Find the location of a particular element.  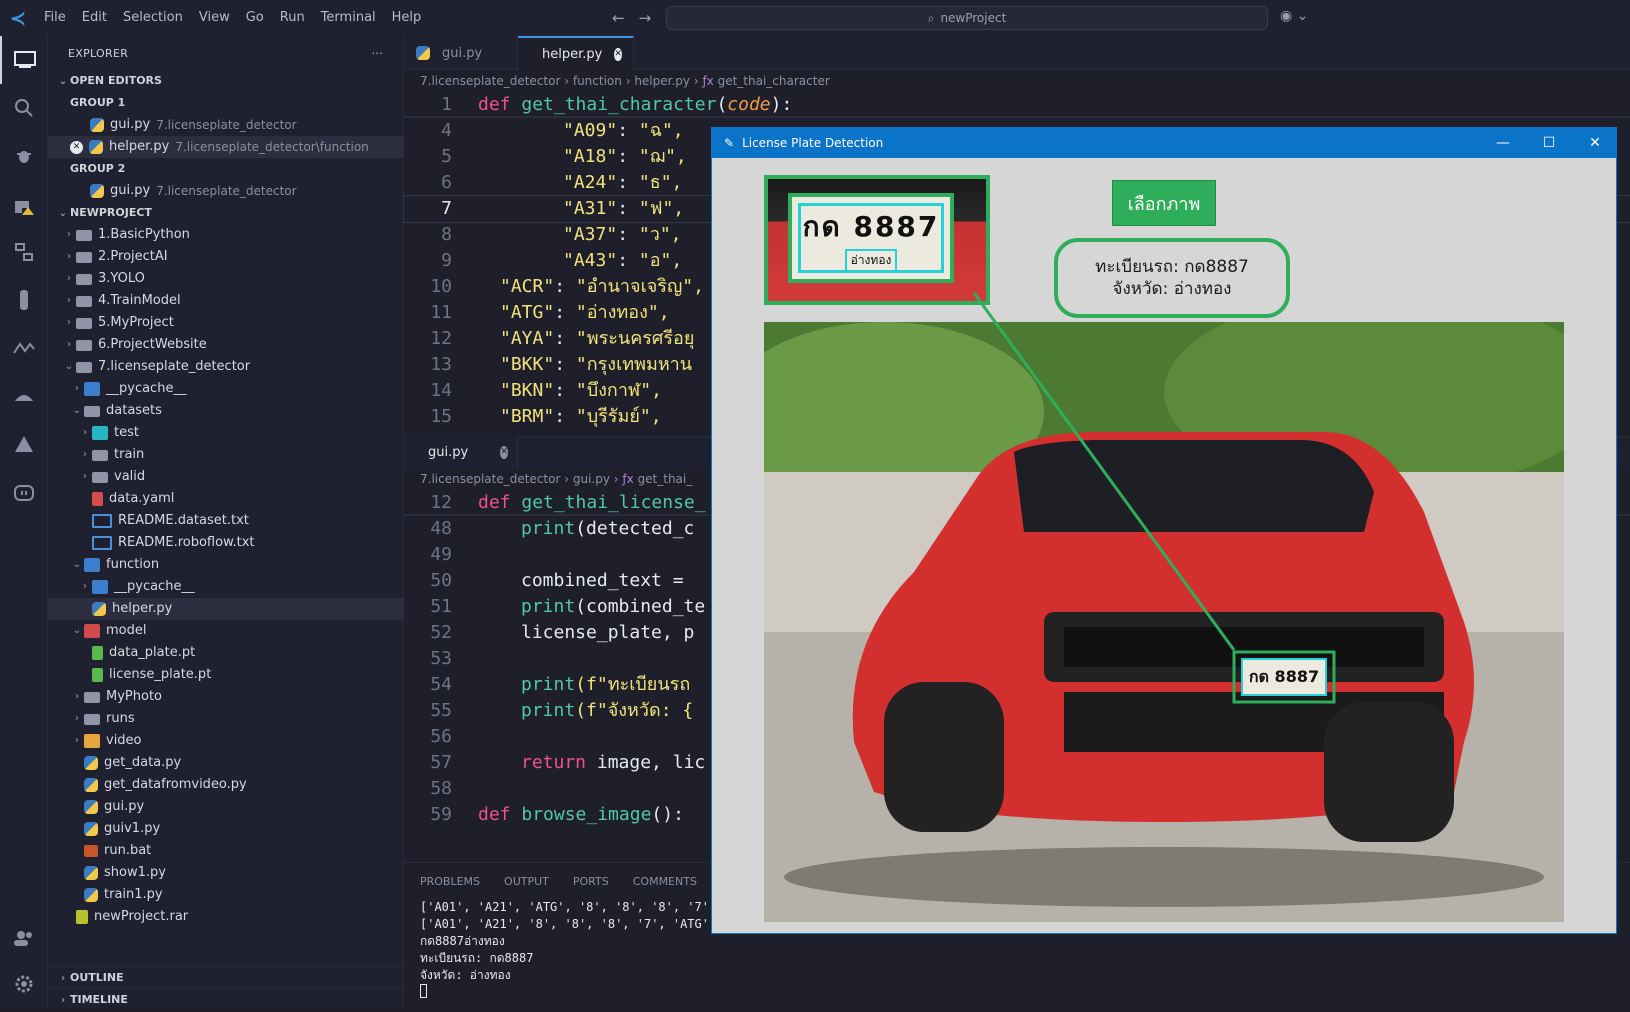

breadcrumb-symbol: get_thai_character is located at coordinates (774, 81).